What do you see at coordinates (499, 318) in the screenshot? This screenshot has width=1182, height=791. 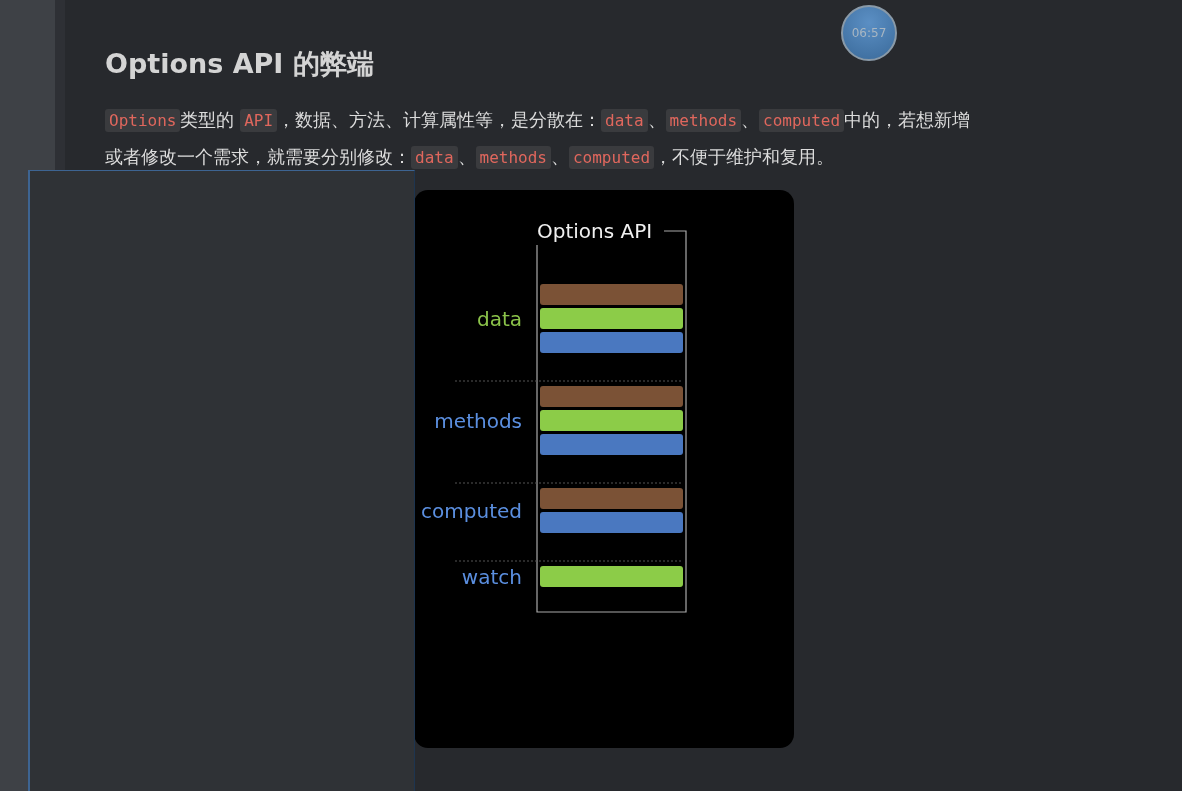 I see `group-label: data` at bounding box center [499, 318].